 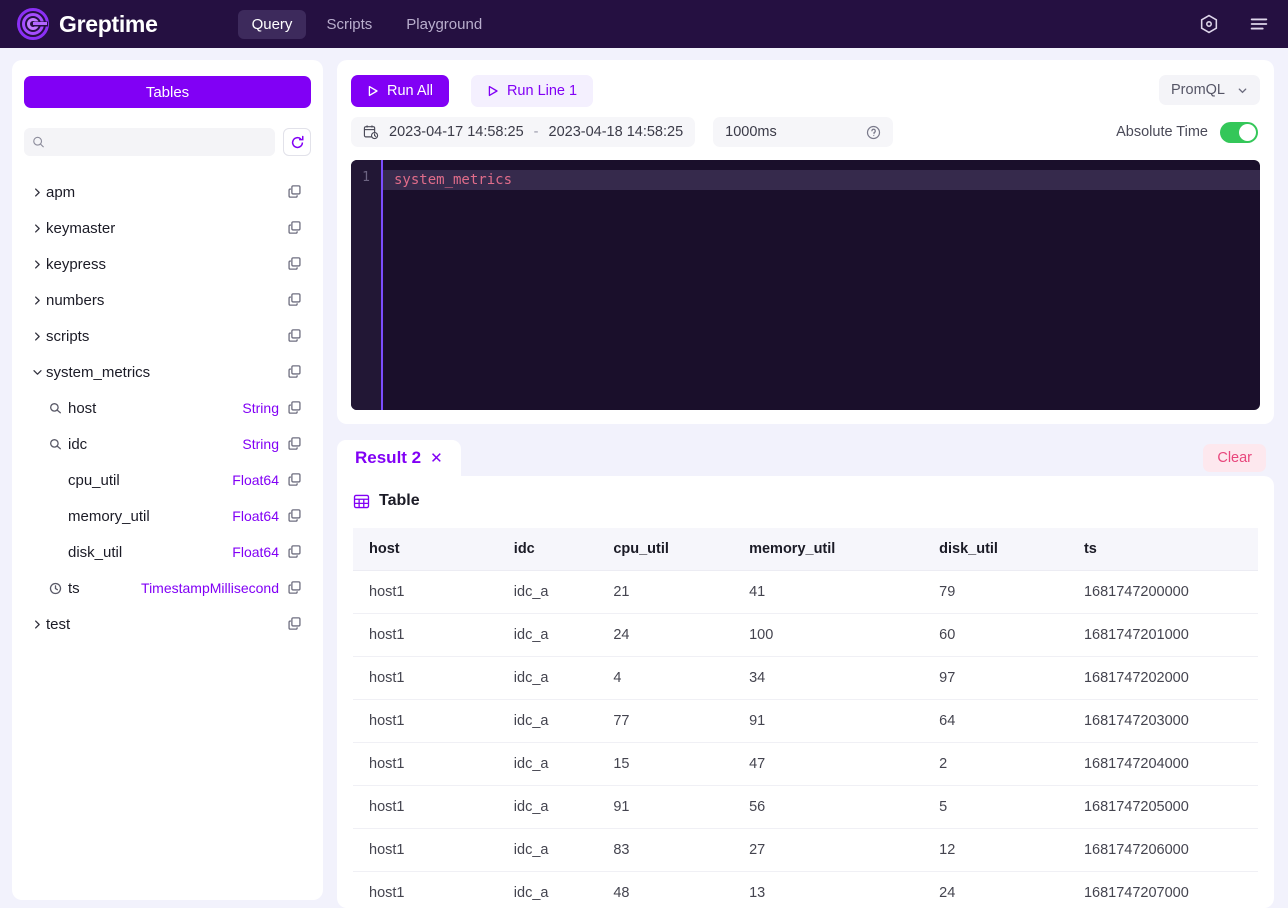 What do you see at coordinates (167, 92) in the screenshot?
I see `tables-button: Tables` at bounding box center [167, 92].